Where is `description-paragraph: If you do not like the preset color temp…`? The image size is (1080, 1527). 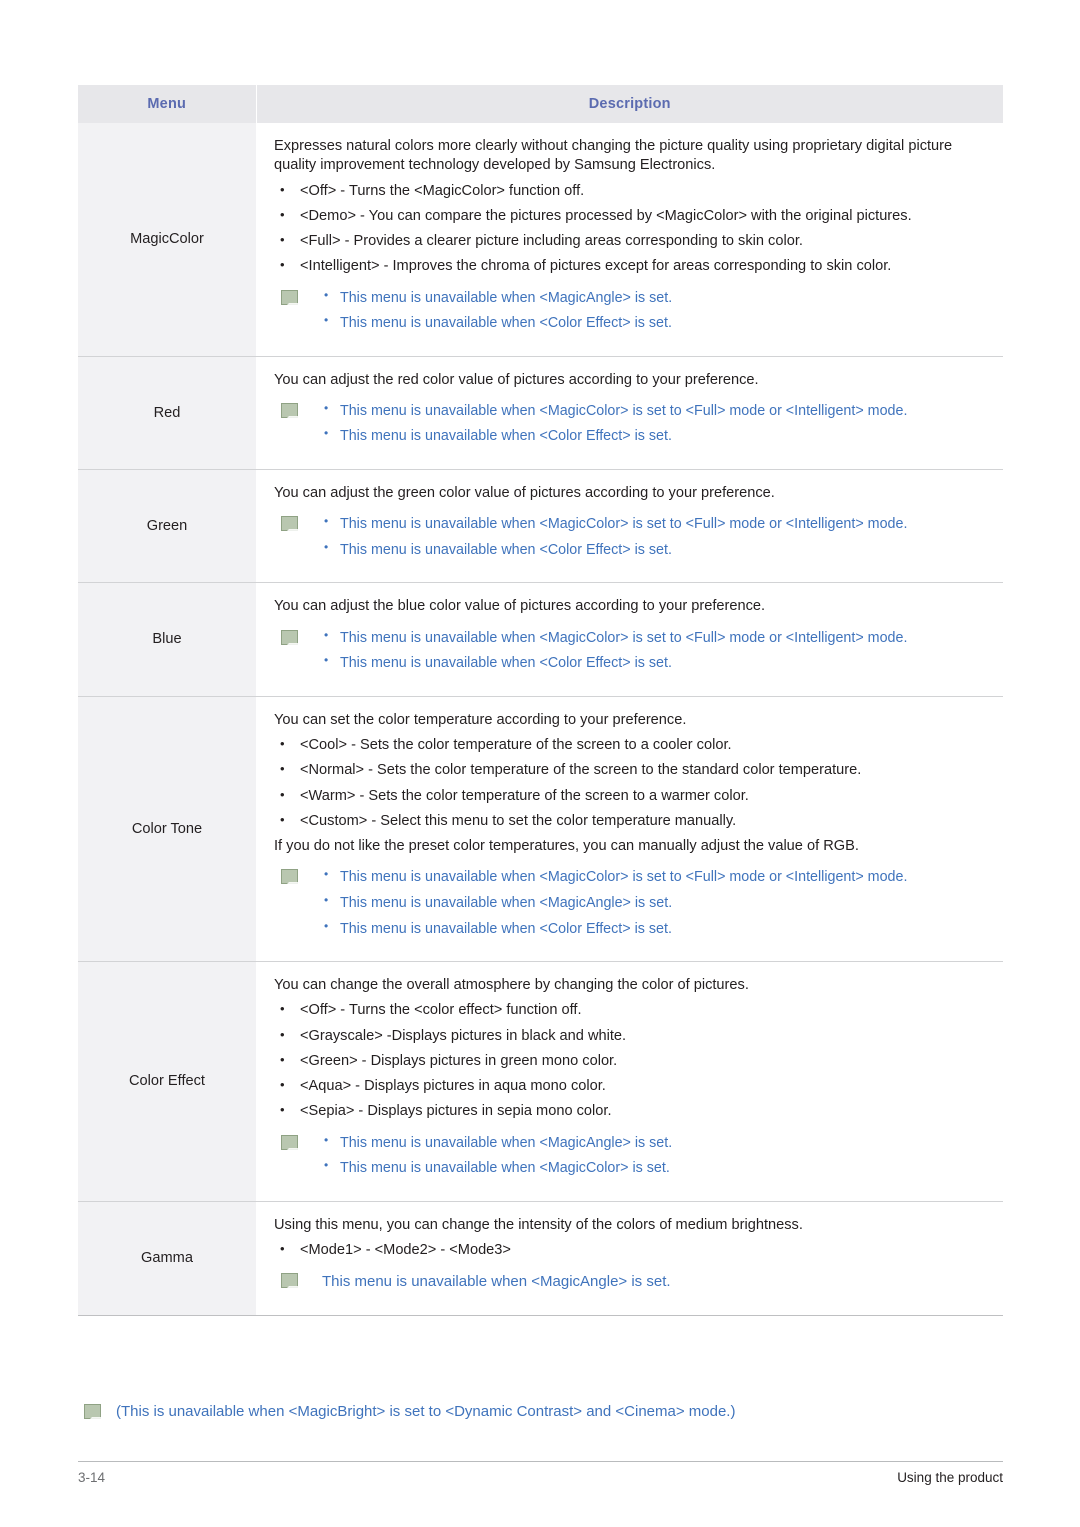 description-paragraph: If you do not like the preset color temp… is located at coordinates (566, 846).